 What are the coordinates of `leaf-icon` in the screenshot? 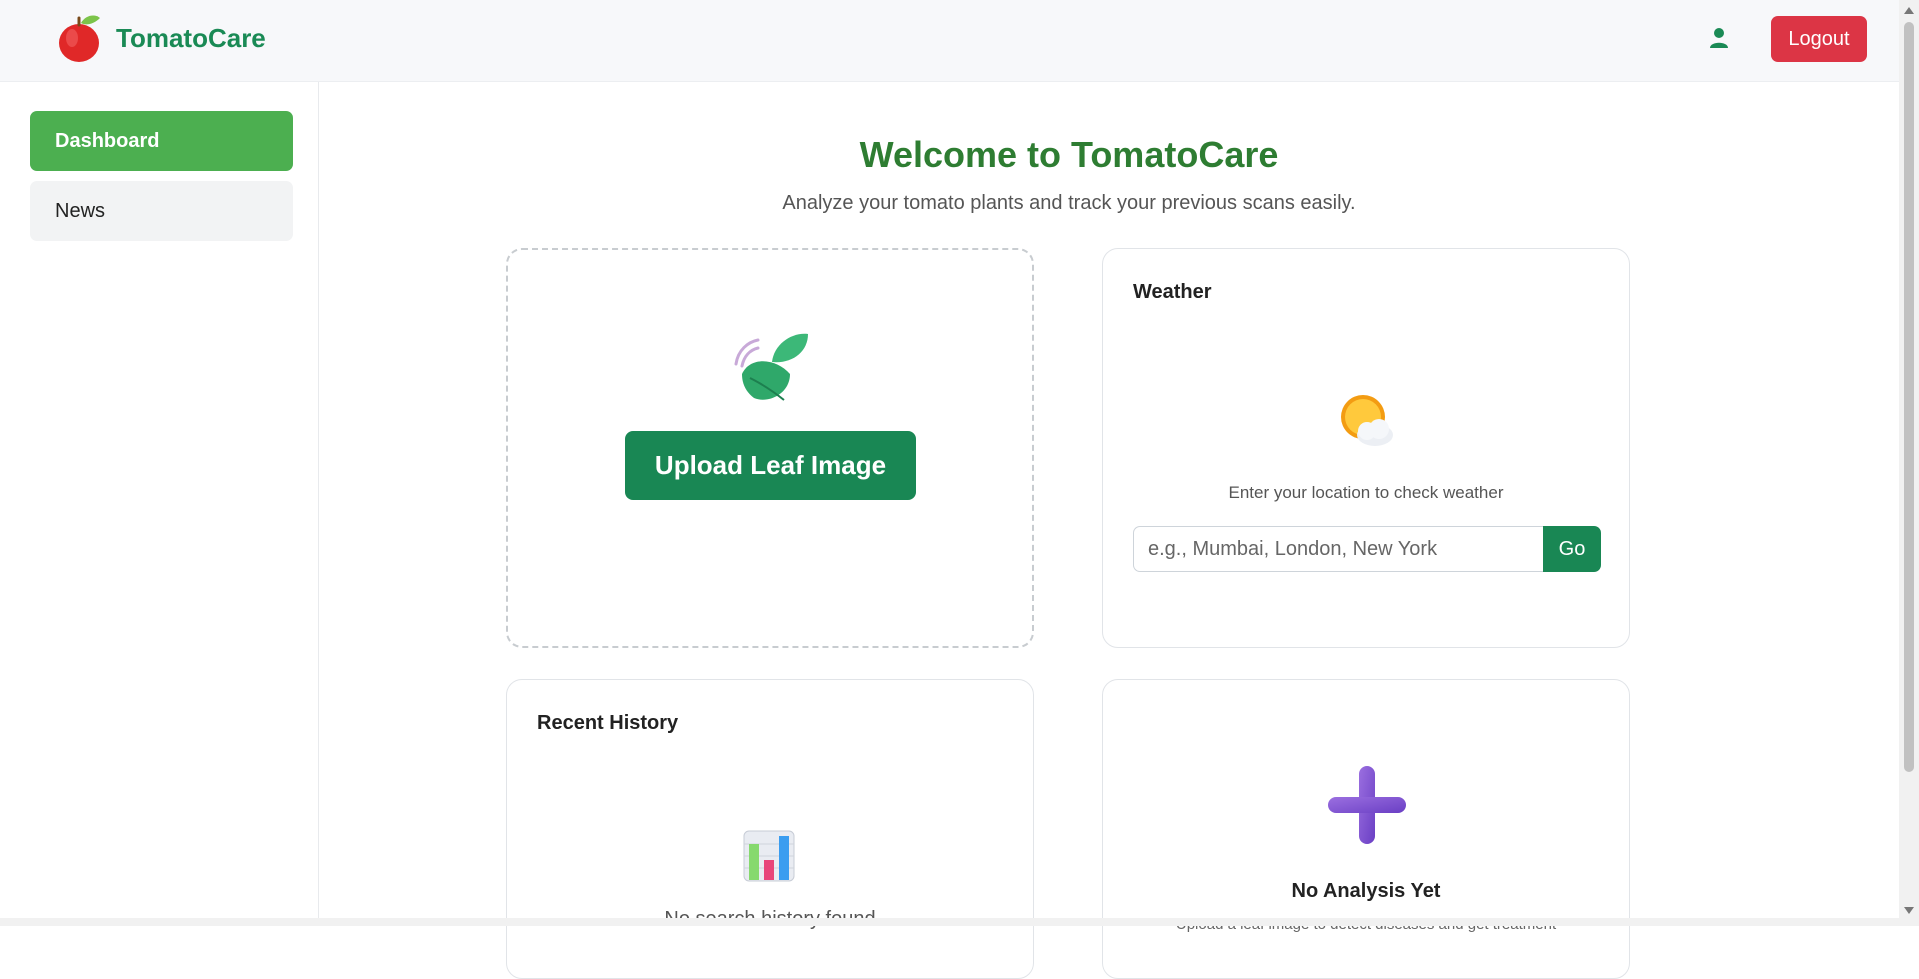 It's located at (771, 367).